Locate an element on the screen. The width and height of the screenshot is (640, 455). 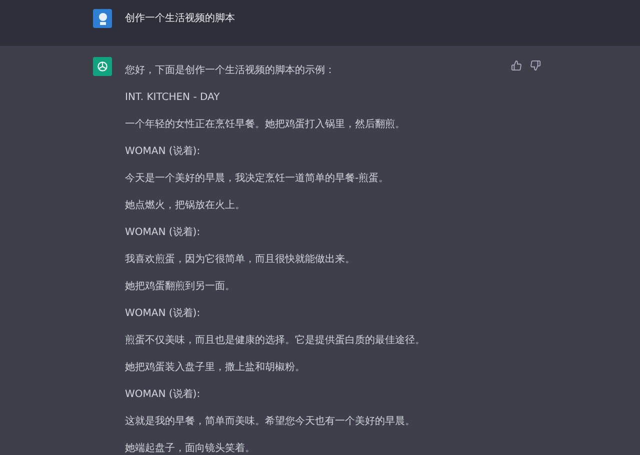
thumbs-down-icon is located at coordinates (535, 65).